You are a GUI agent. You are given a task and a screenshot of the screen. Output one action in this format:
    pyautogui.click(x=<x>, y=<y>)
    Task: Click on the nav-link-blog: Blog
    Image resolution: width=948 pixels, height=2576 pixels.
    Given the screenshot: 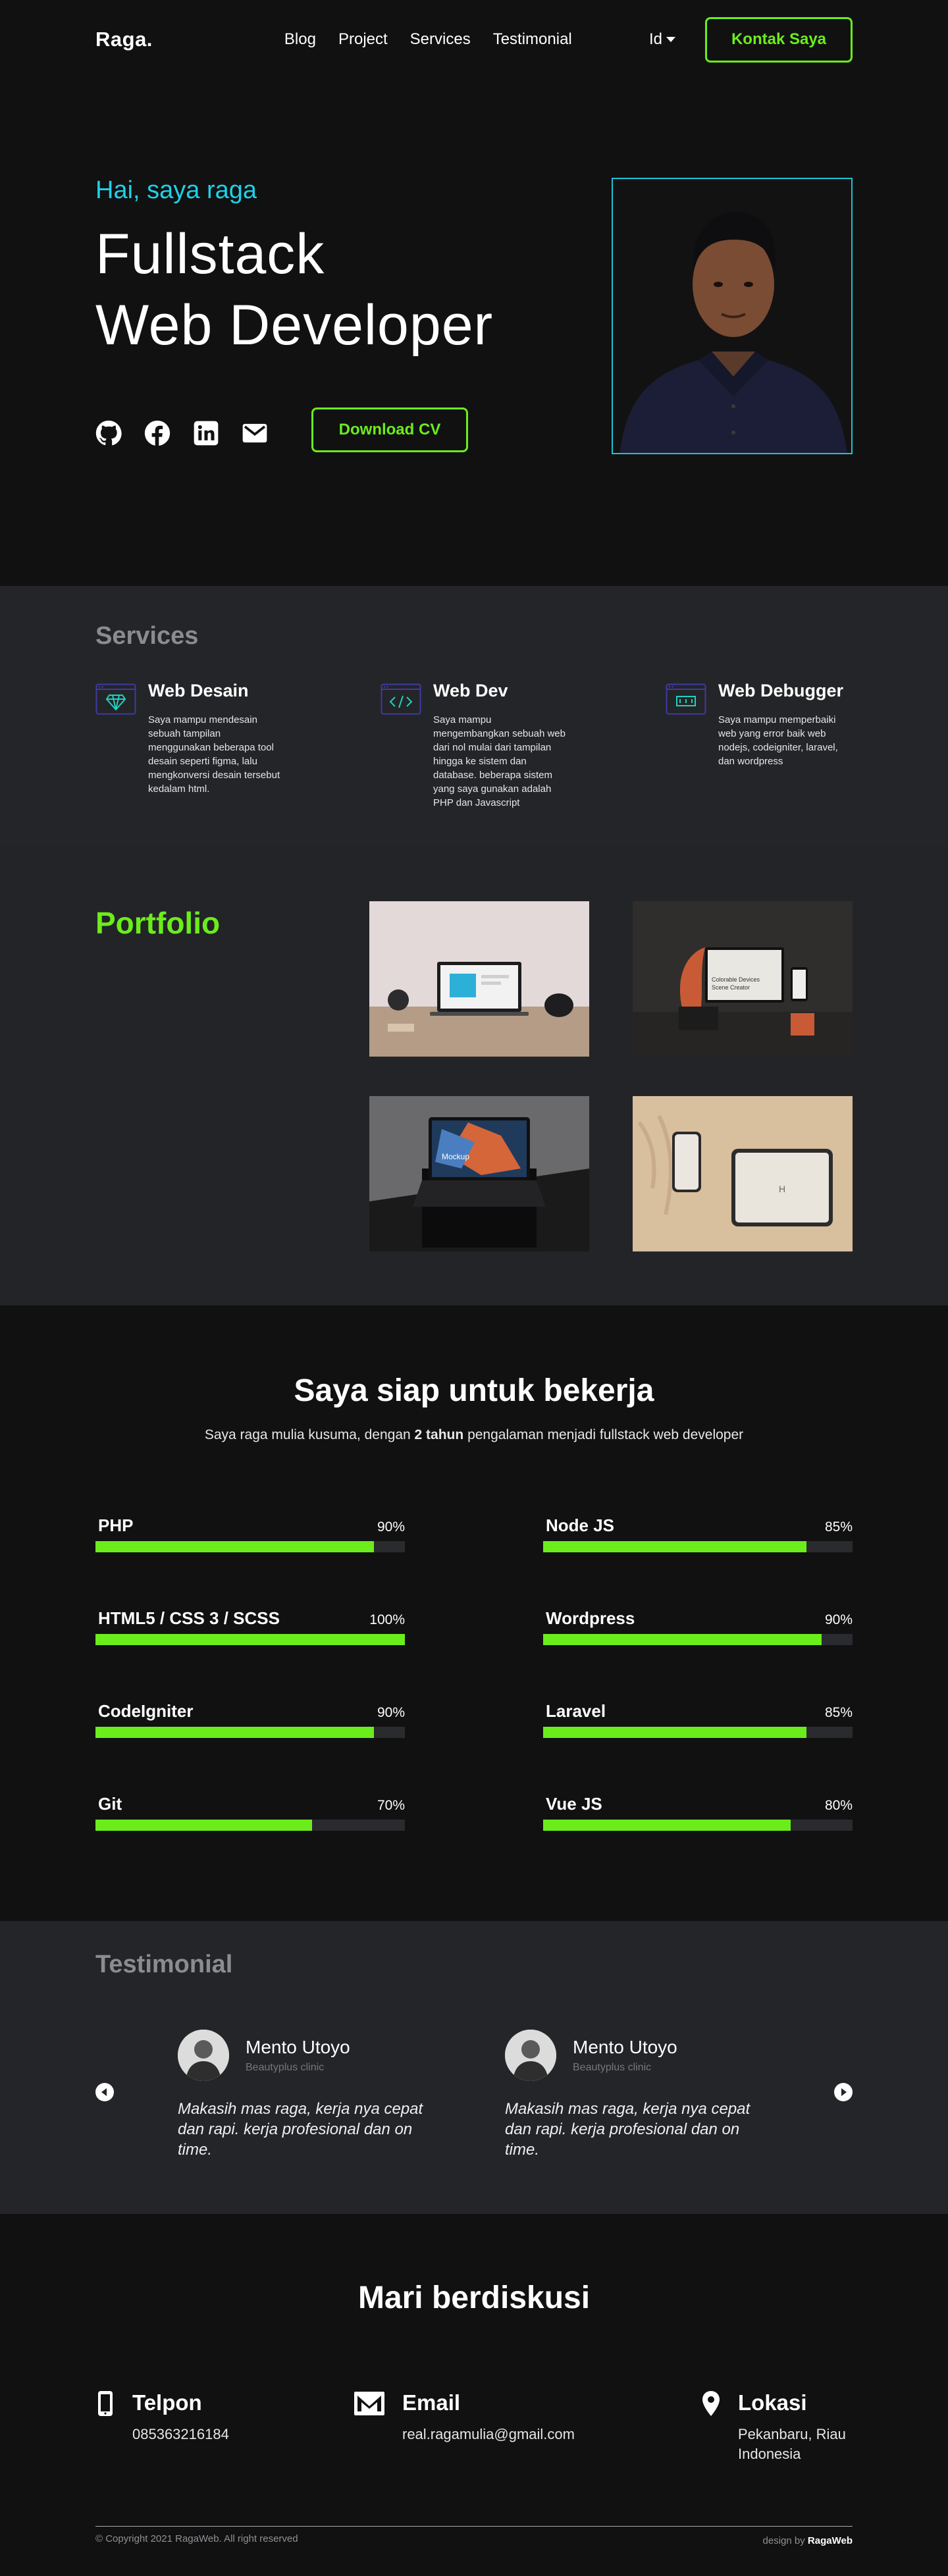 What is the action you would take?
    pyautogui.click(x=300, y=39)
    